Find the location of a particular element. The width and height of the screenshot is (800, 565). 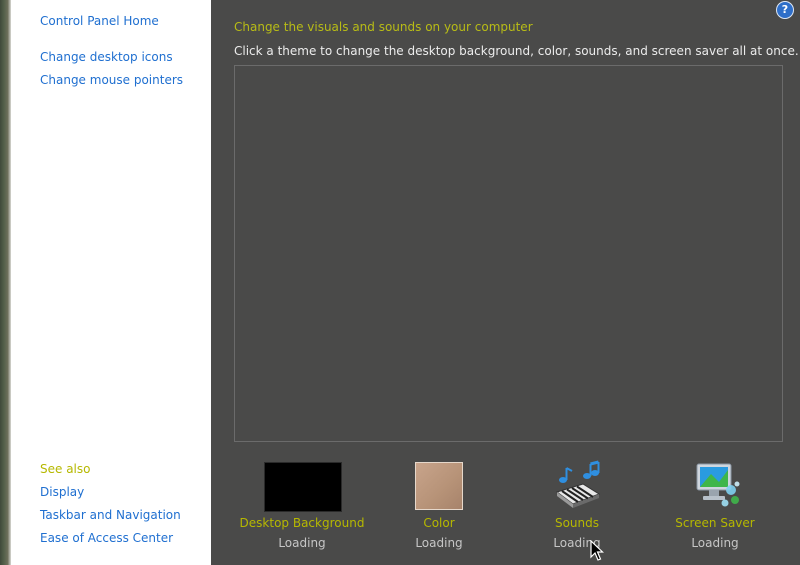

sounds-label: Sounds is located at coordinates (577, 523).